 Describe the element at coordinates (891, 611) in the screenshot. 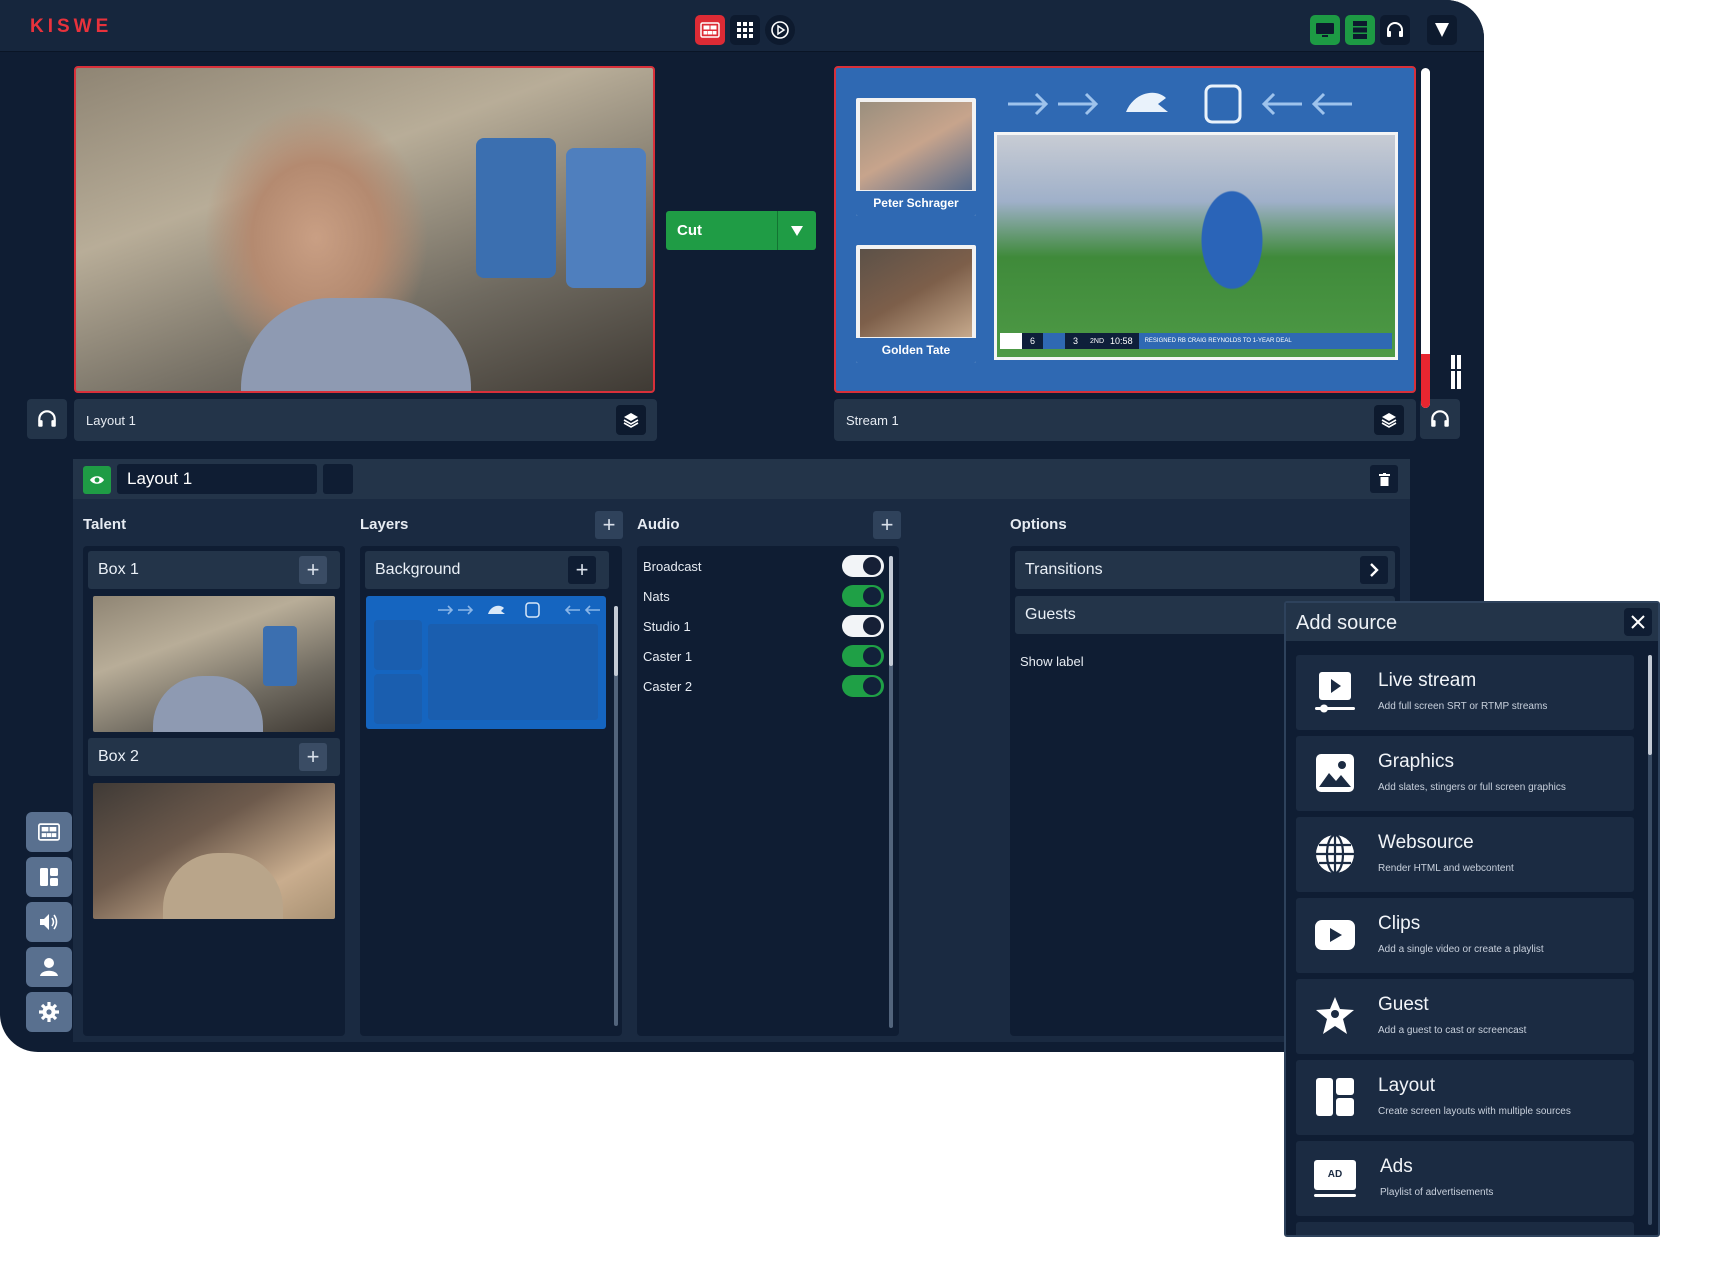

I see `audio-scrollbar-thumb` at that location.